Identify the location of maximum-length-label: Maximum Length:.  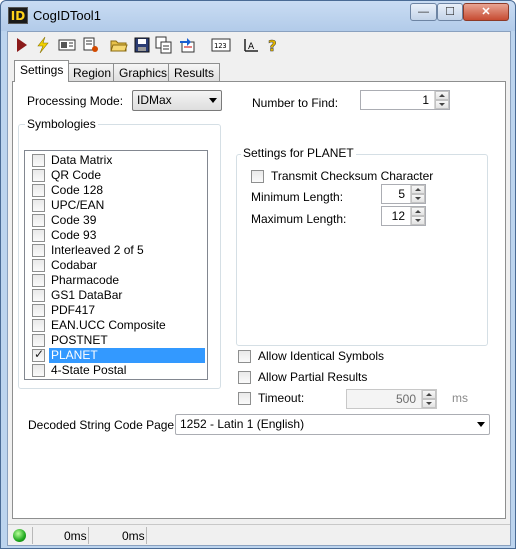
(299, 219).